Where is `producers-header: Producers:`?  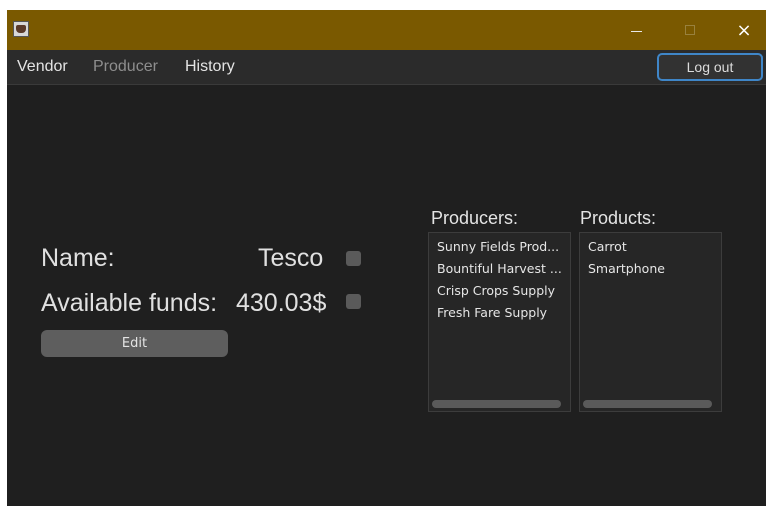
producers-header: Producers: is located at coordinates (475, 218).